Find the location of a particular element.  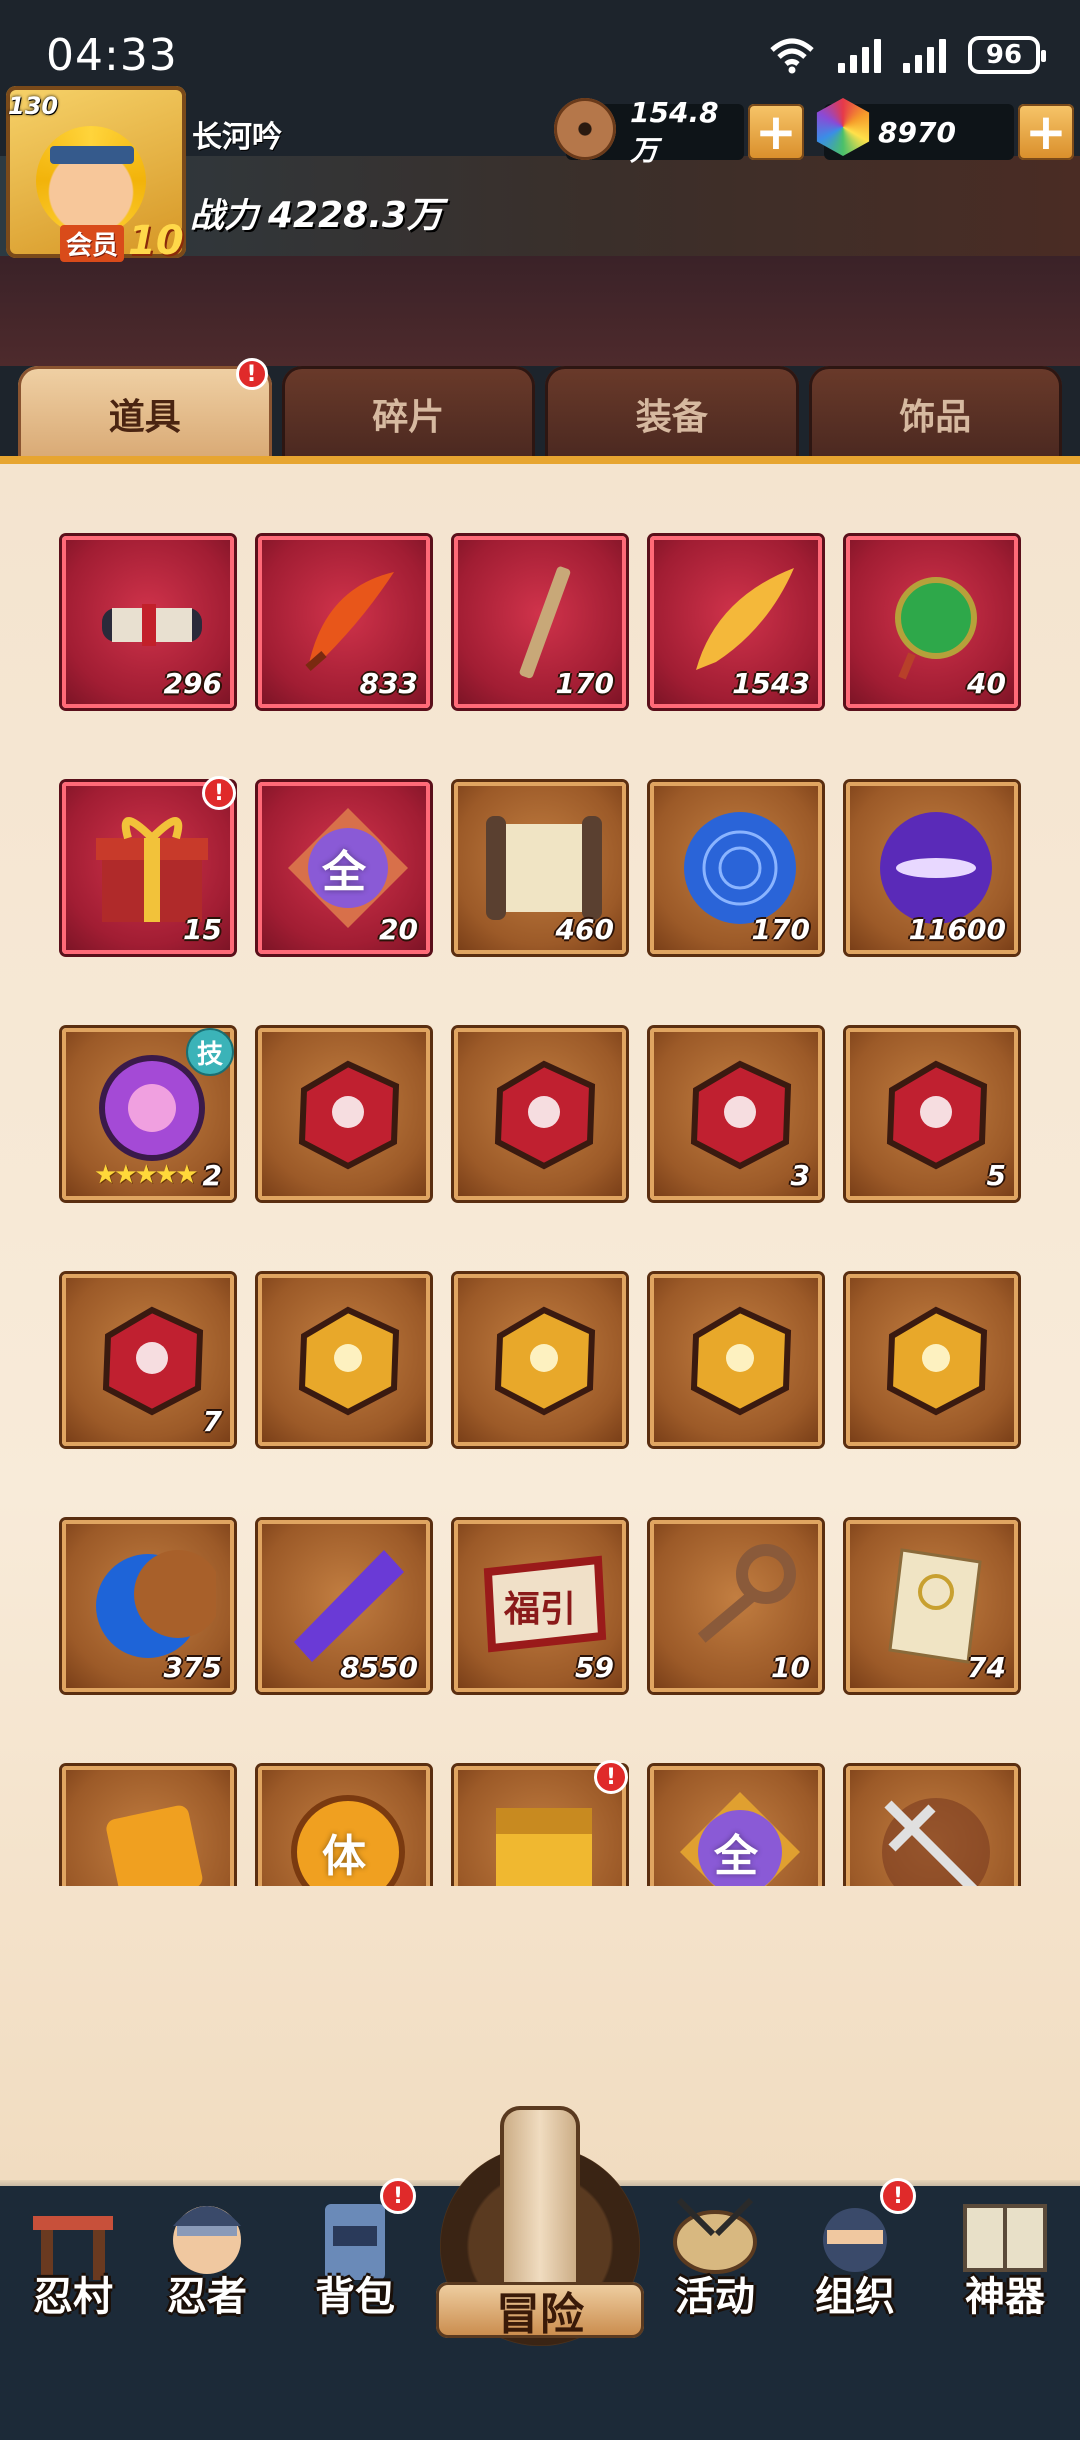

inventory-slot: 1543 is located at coordinates (736, 622).